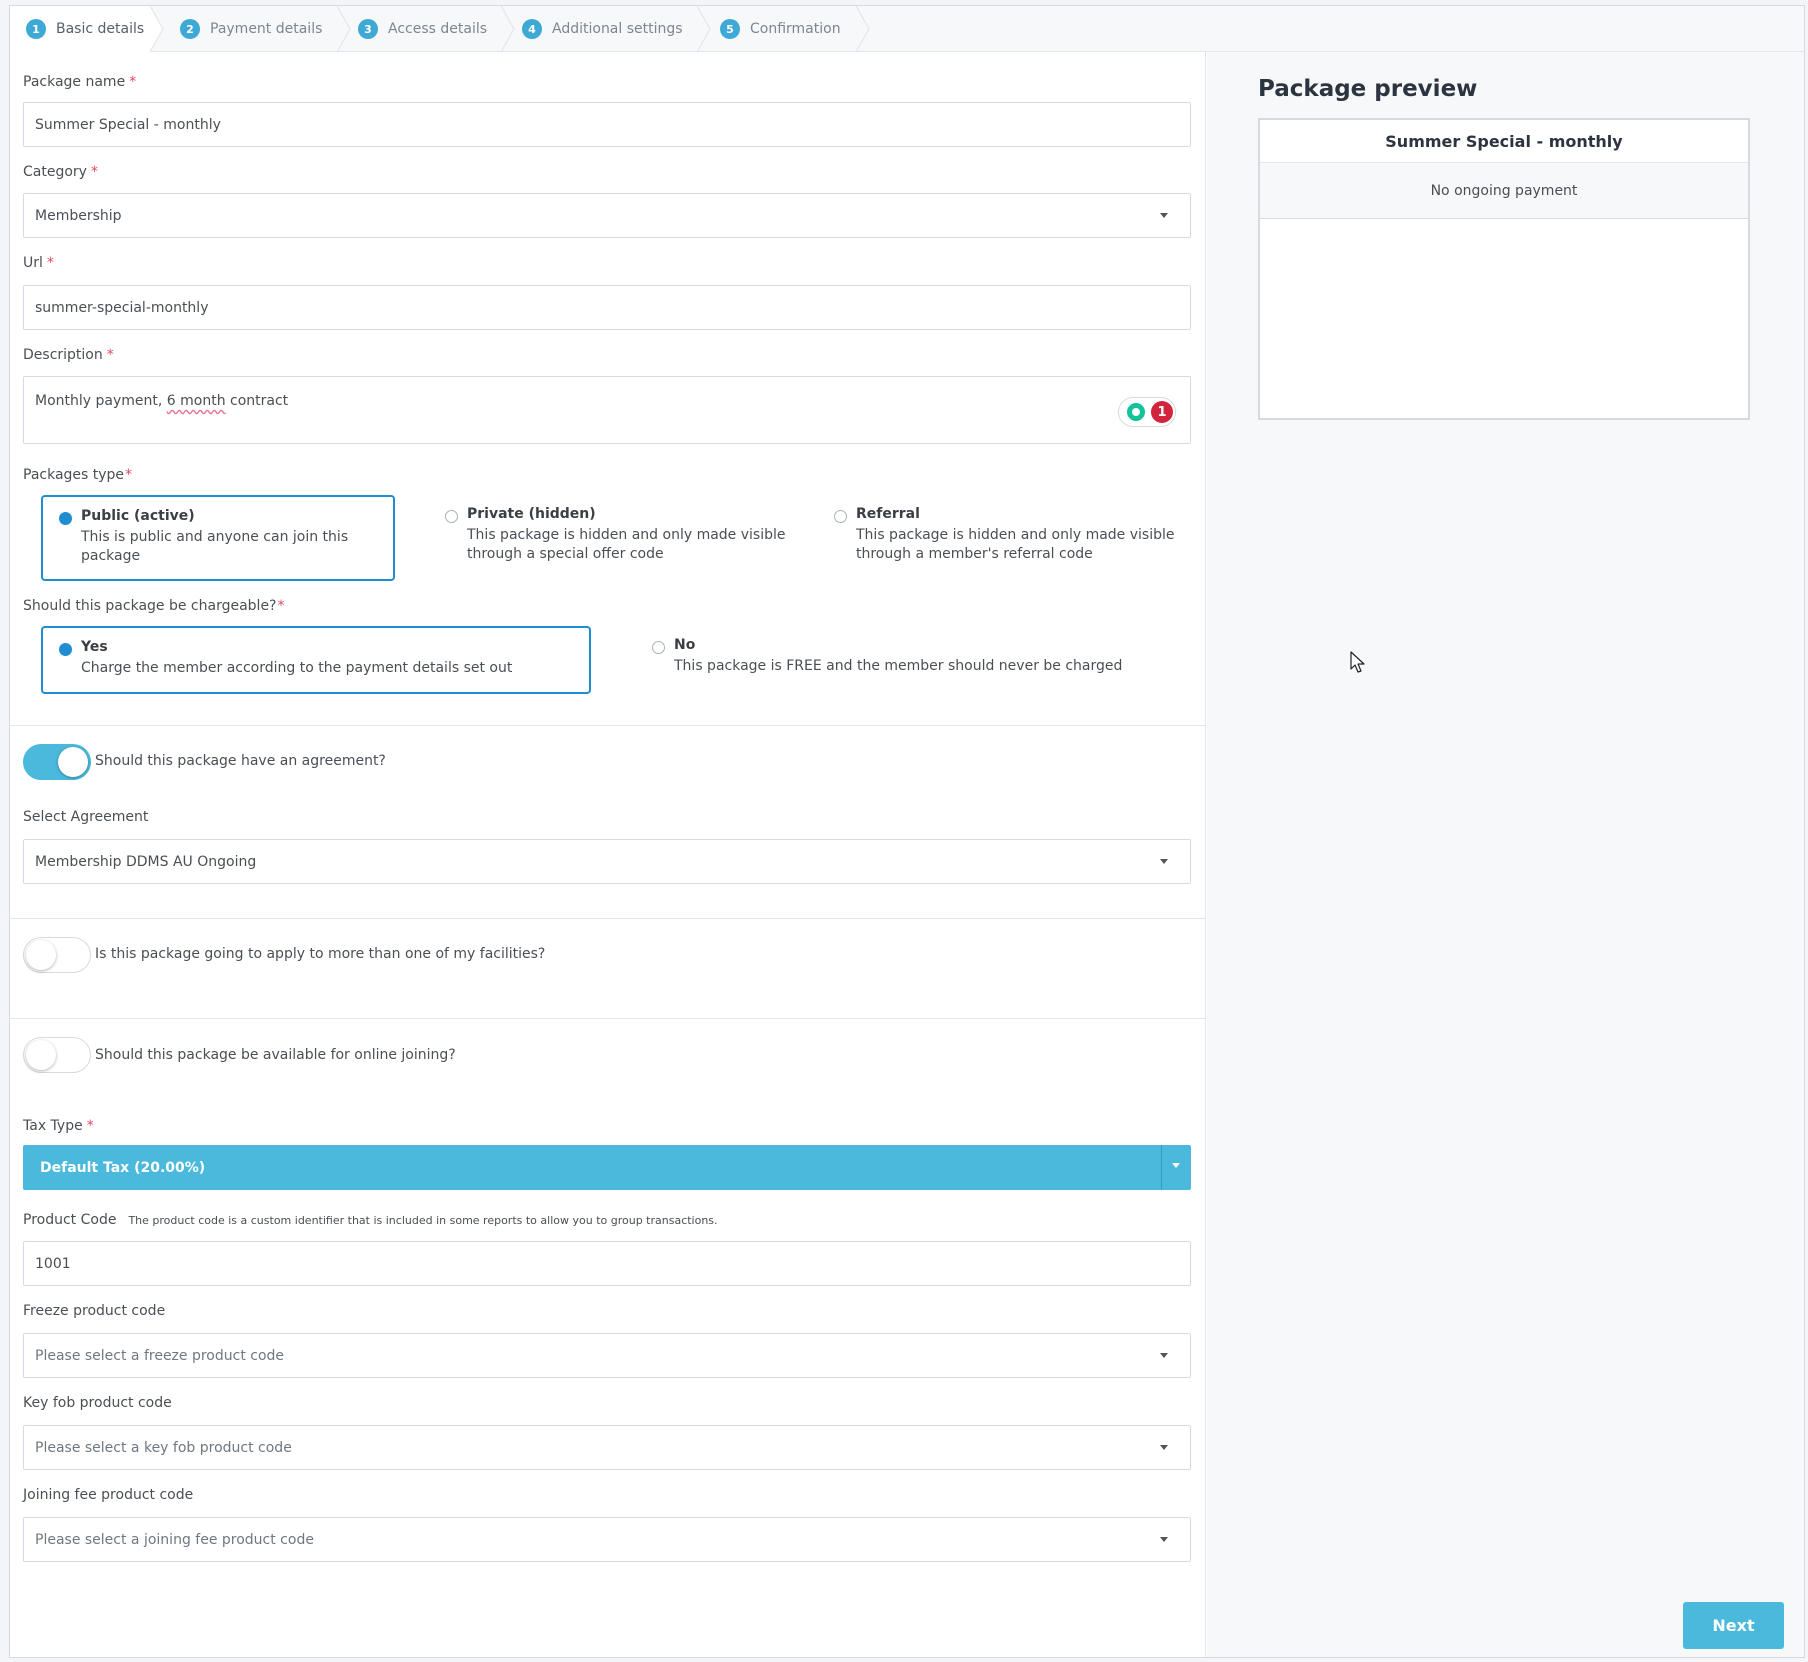 The height and width of the screenshot is (1662, 1808). I want to click on select-separator, so click(1161, 1167).